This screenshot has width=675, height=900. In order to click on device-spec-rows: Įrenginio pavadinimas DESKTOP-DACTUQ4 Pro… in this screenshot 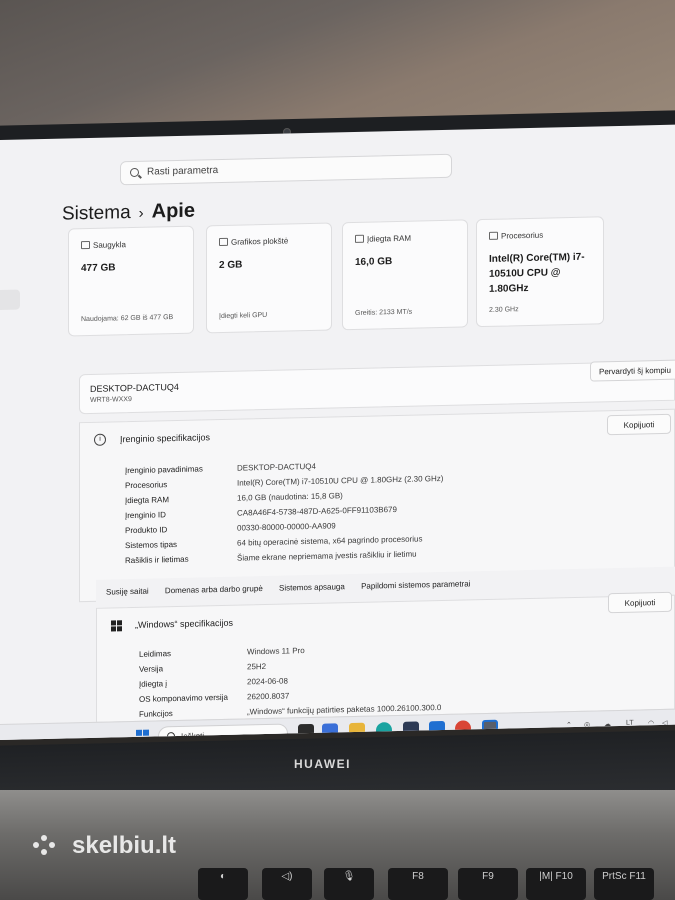, I will do `click(395, 512)`.